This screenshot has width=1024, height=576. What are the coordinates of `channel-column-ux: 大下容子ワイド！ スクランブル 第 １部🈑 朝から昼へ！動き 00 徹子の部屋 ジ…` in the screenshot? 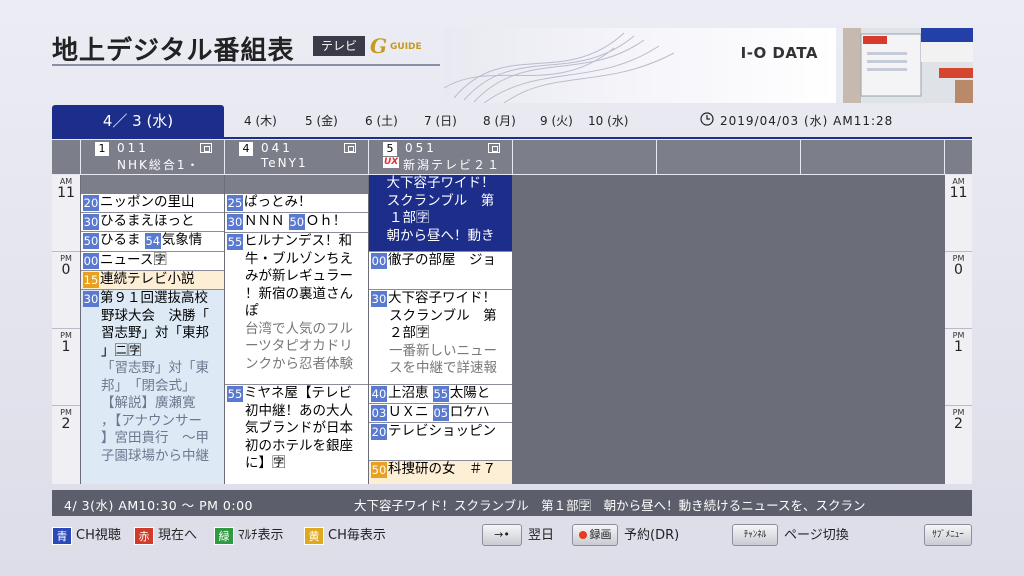 It's located at (440, 329).